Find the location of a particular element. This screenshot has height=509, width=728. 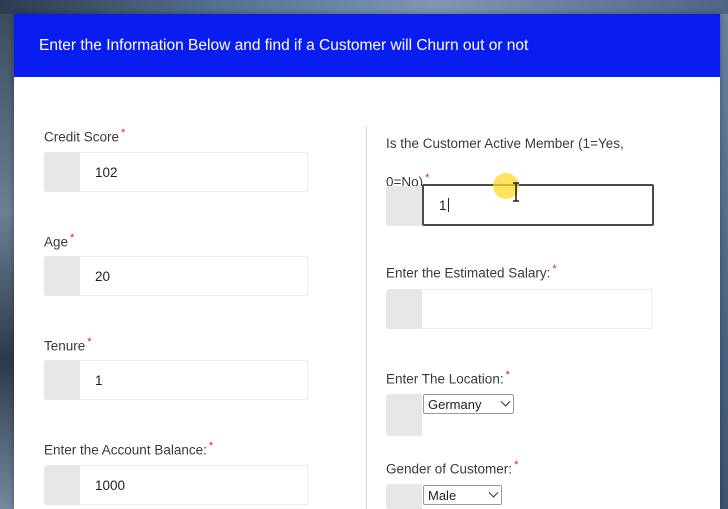

tenure-label: Tenure * is located at coordinates (68, 345).